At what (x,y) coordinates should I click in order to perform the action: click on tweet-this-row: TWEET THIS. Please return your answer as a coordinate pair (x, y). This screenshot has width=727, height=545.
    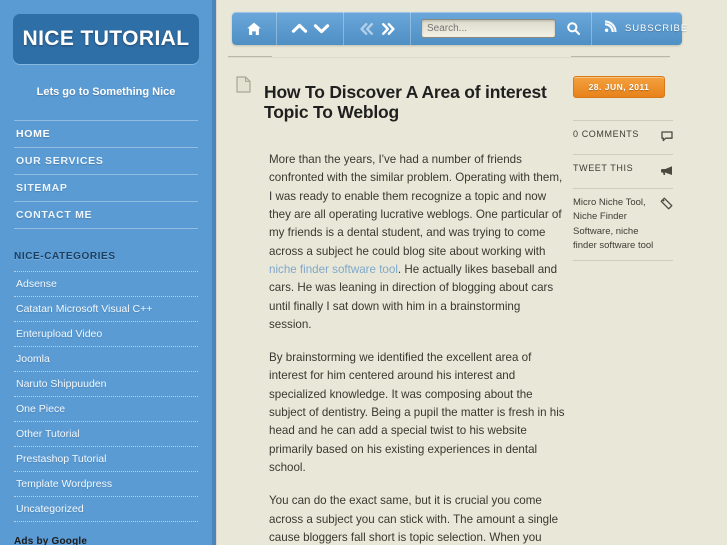
    Looking at the image, I should click on (623, 171).